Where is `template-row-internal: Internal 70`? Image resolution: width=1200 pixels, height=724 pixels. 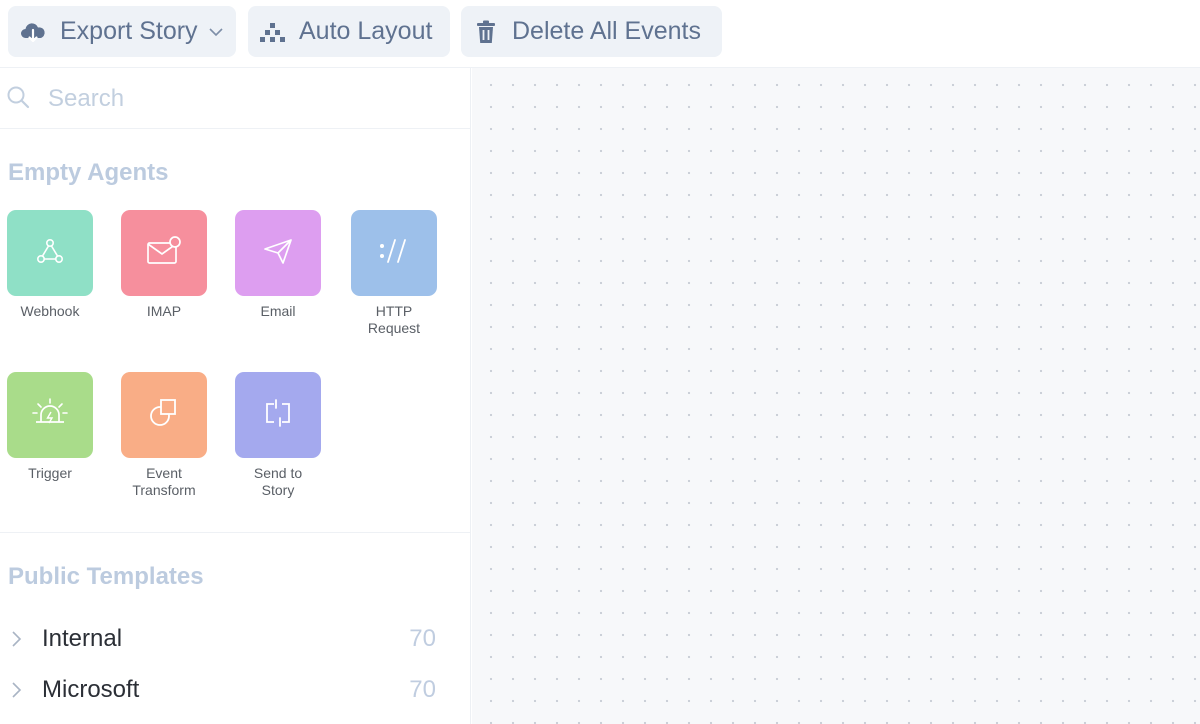 template-row-internal: Internal 70 is located at coordinates (235, 639).